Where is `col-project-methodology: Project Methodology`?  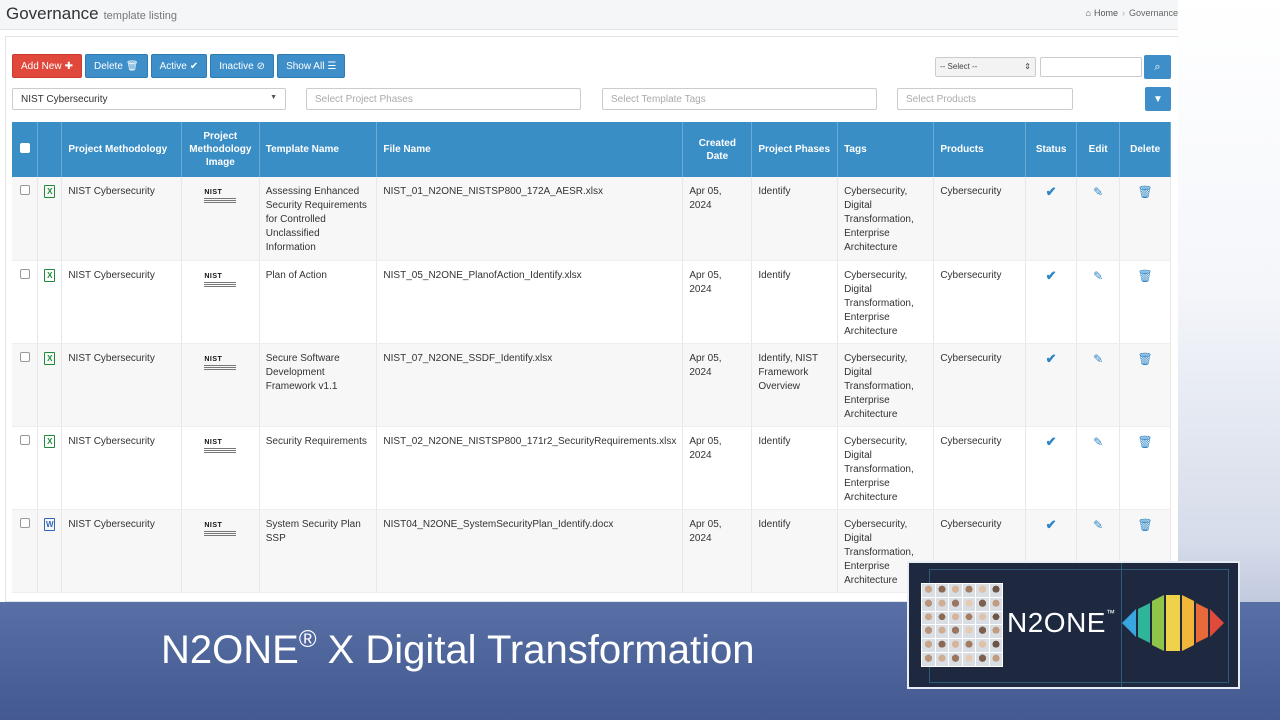 col-project-methodology: Project Methodology is located at coordinates (121, 149).